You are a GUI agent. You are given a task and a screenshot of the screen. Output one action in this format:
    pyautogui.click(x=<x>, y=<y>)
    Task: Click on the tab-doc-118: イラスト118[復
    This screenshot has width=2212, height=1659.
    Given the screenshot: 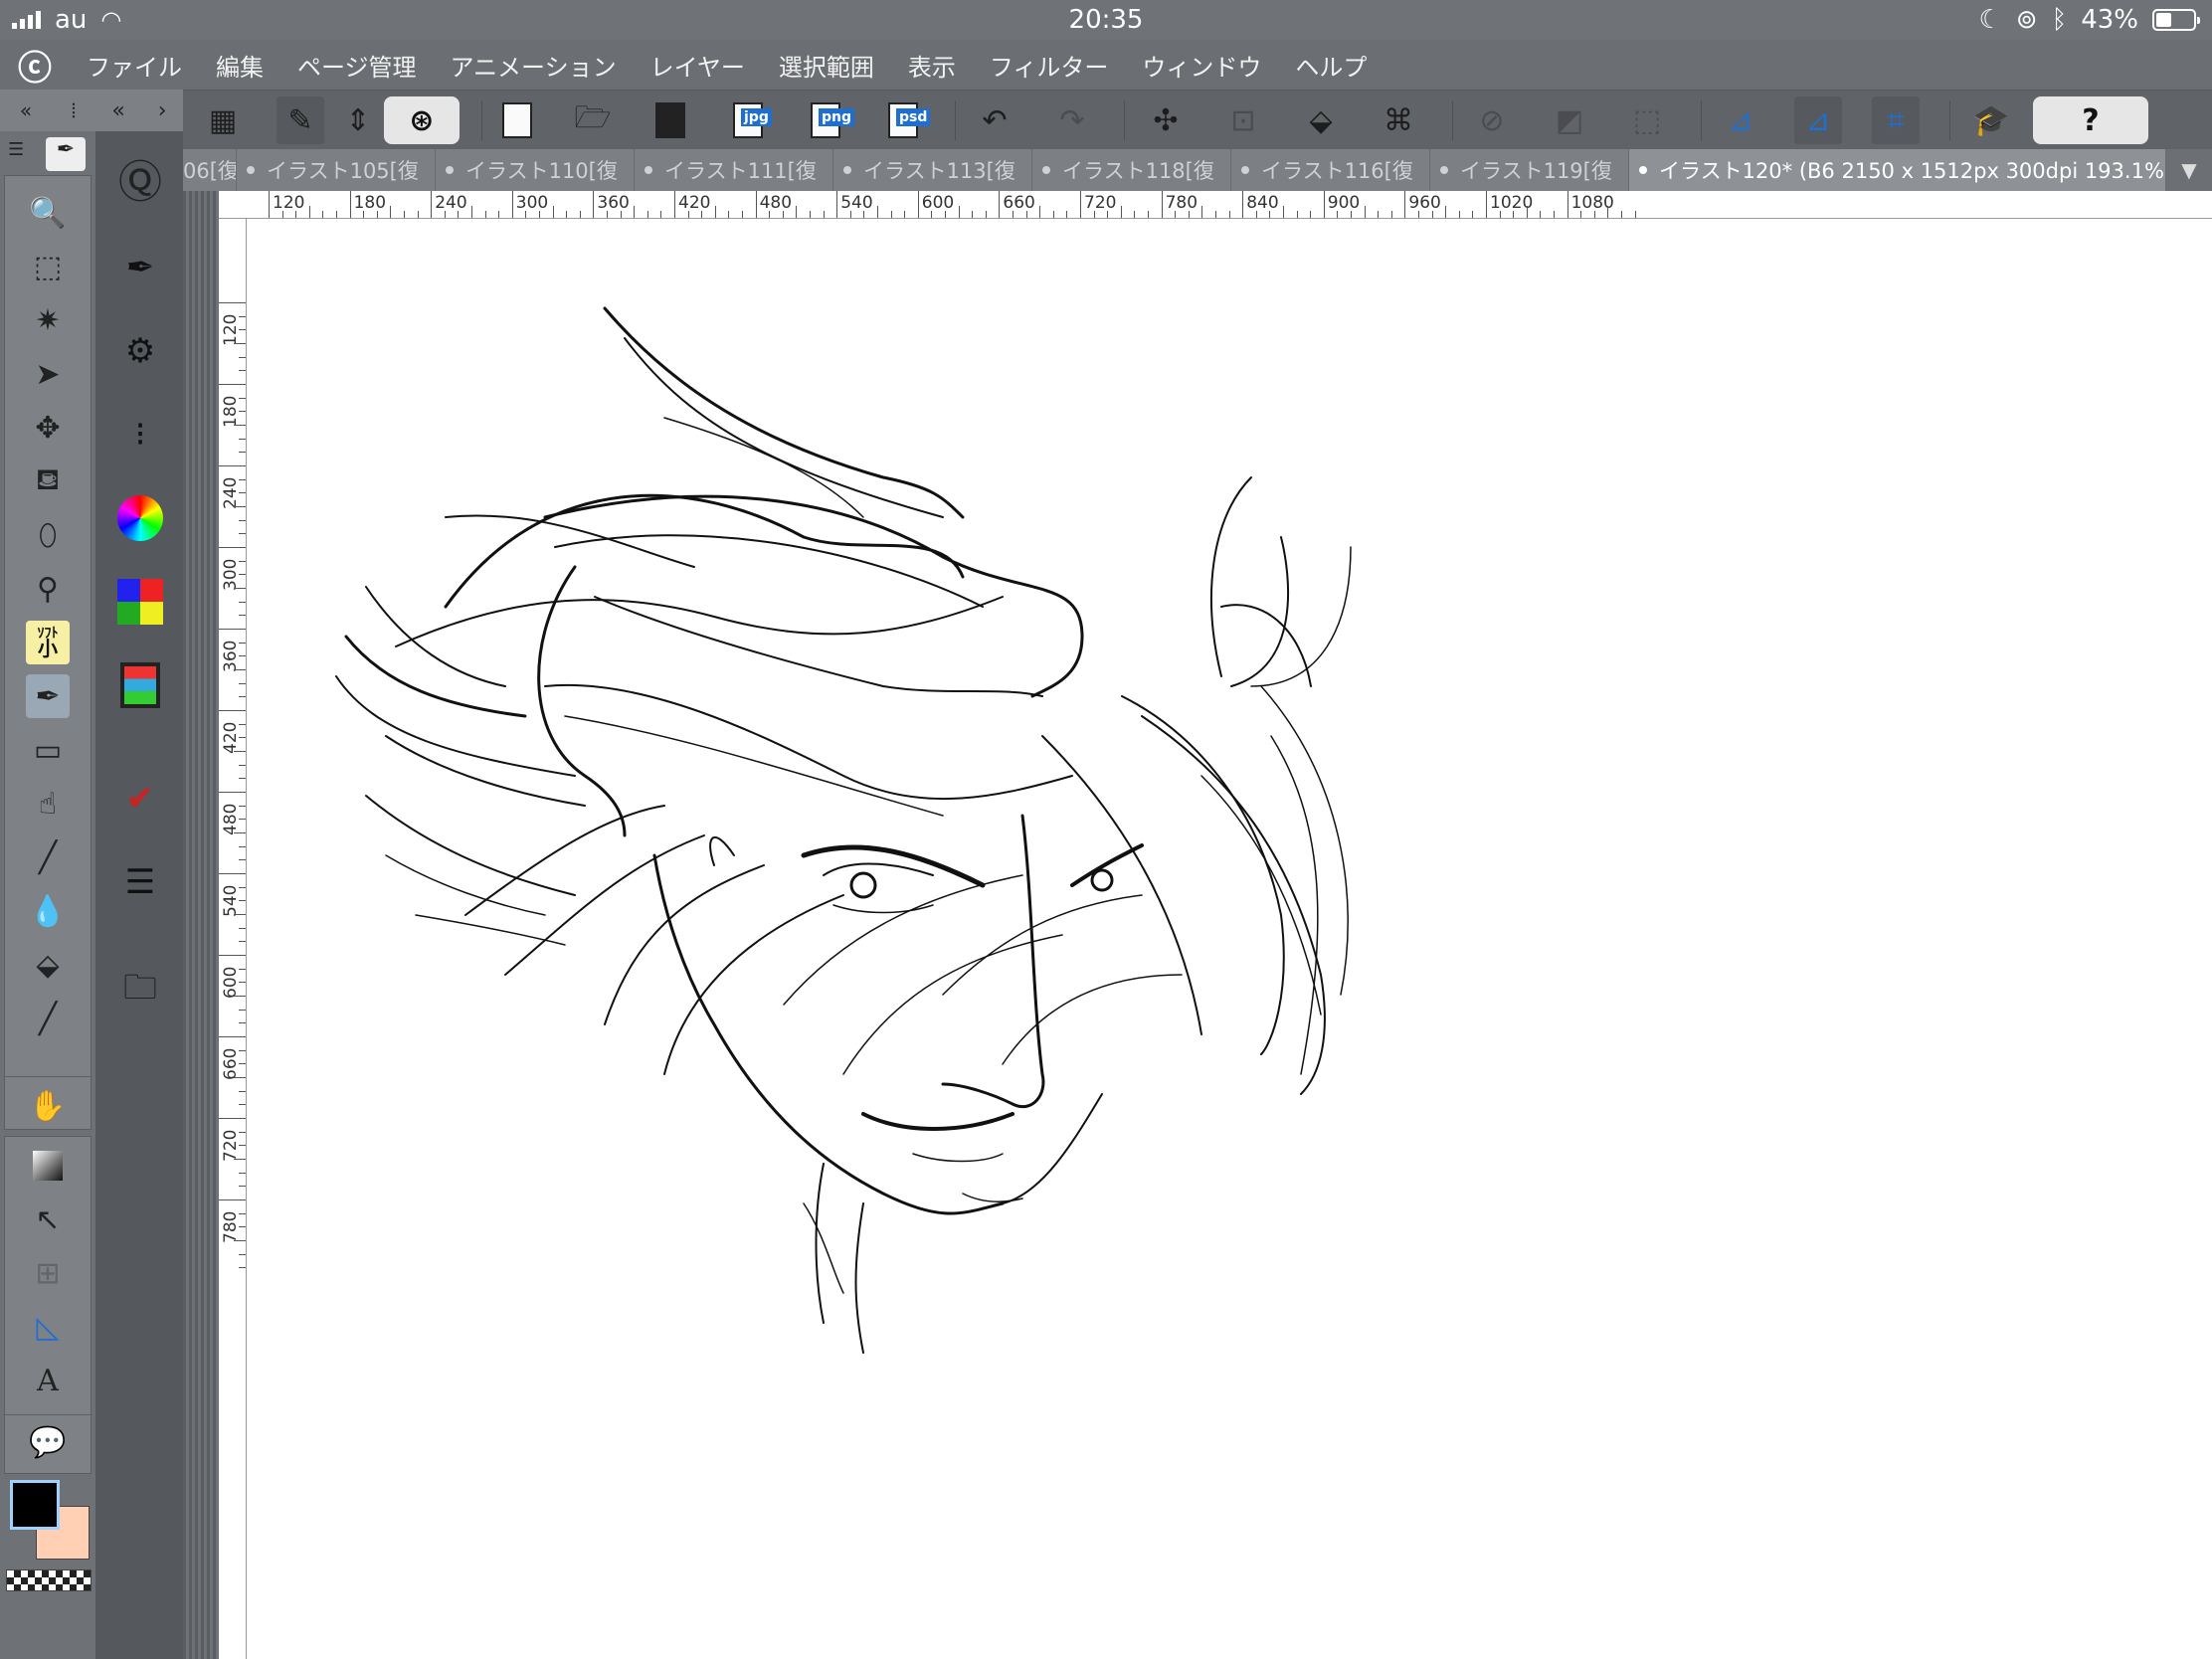 What is the action you would take?
    pyautogui.click(x=1131, y=170)
    